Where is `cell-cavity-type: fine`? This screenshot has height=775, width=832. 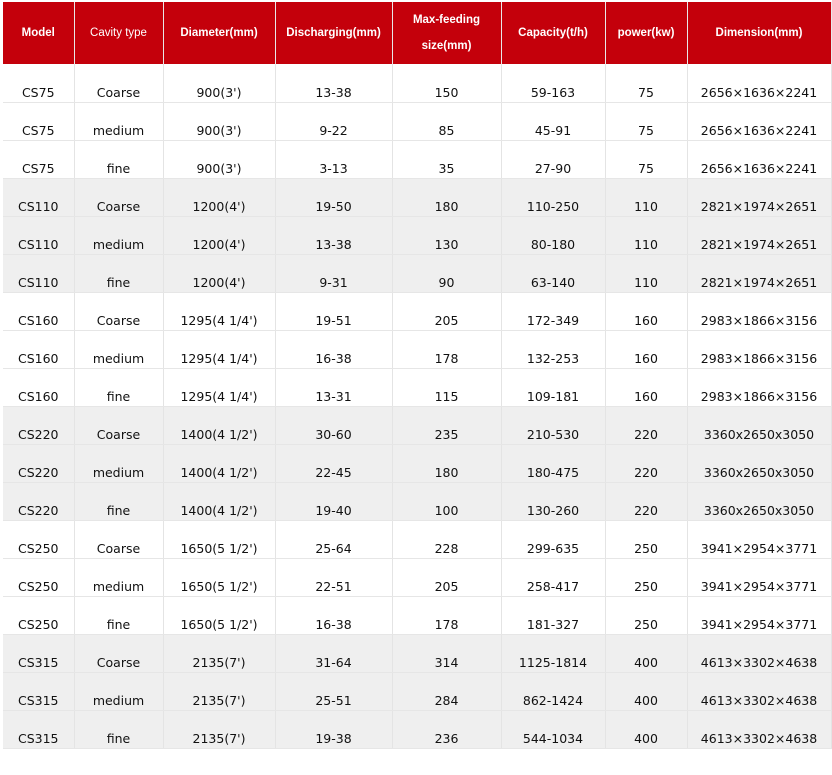
cell-cavity-type: fine is located at coordinates (119, 159).